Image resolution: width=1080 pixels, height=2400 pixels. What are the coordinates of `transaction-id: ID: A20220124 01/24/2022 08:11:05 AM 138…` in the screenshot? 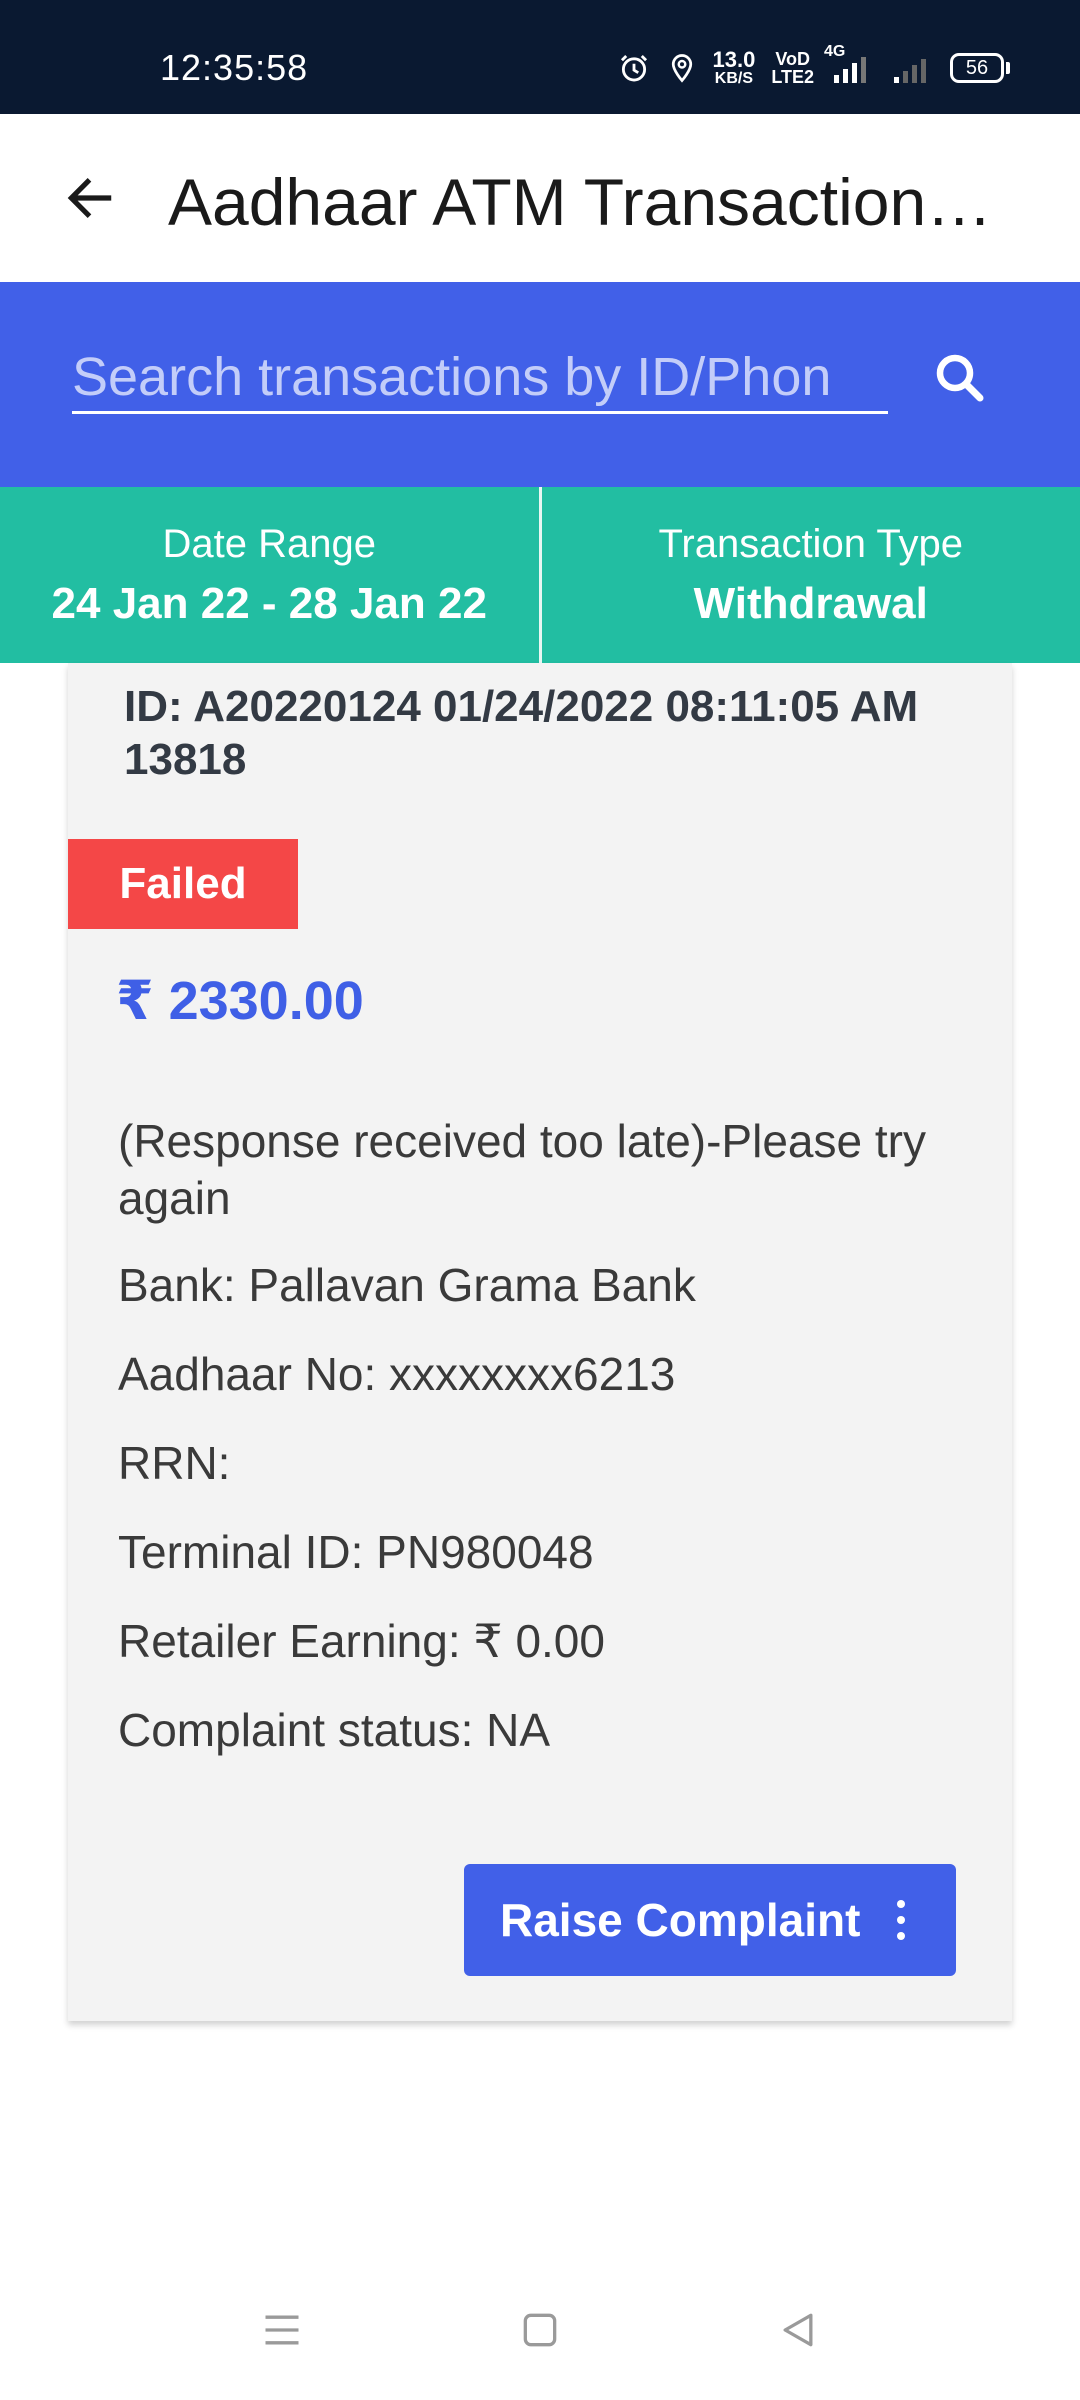 It's located at (521, 733).